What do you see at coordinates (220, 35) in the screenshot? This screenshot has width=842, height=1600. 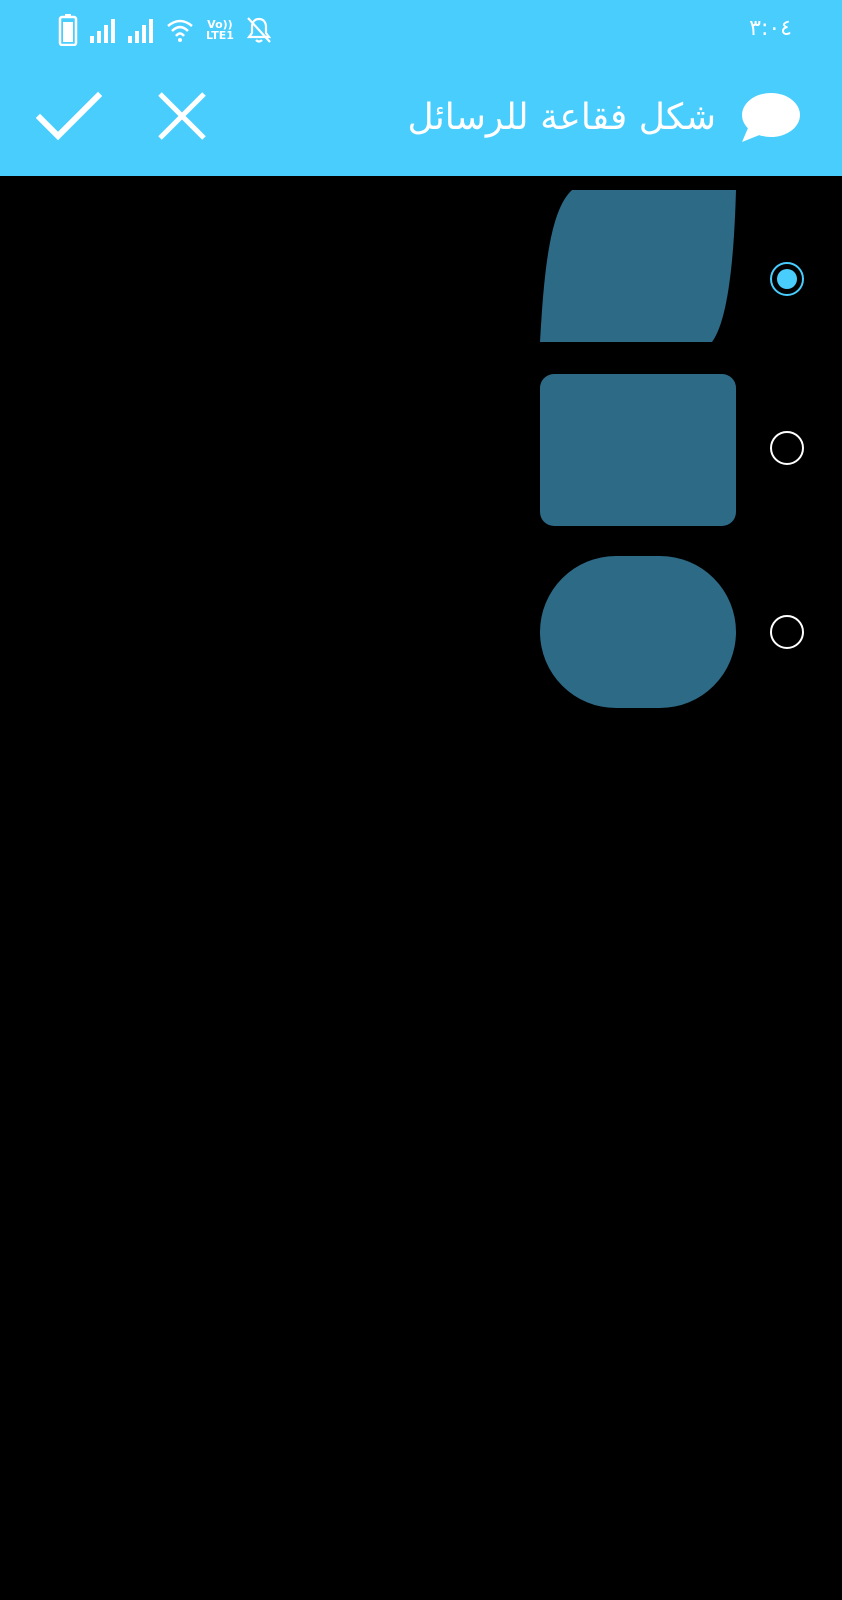 I see `volte-bottom-label: LTE1` at bounding box center [220, 35].